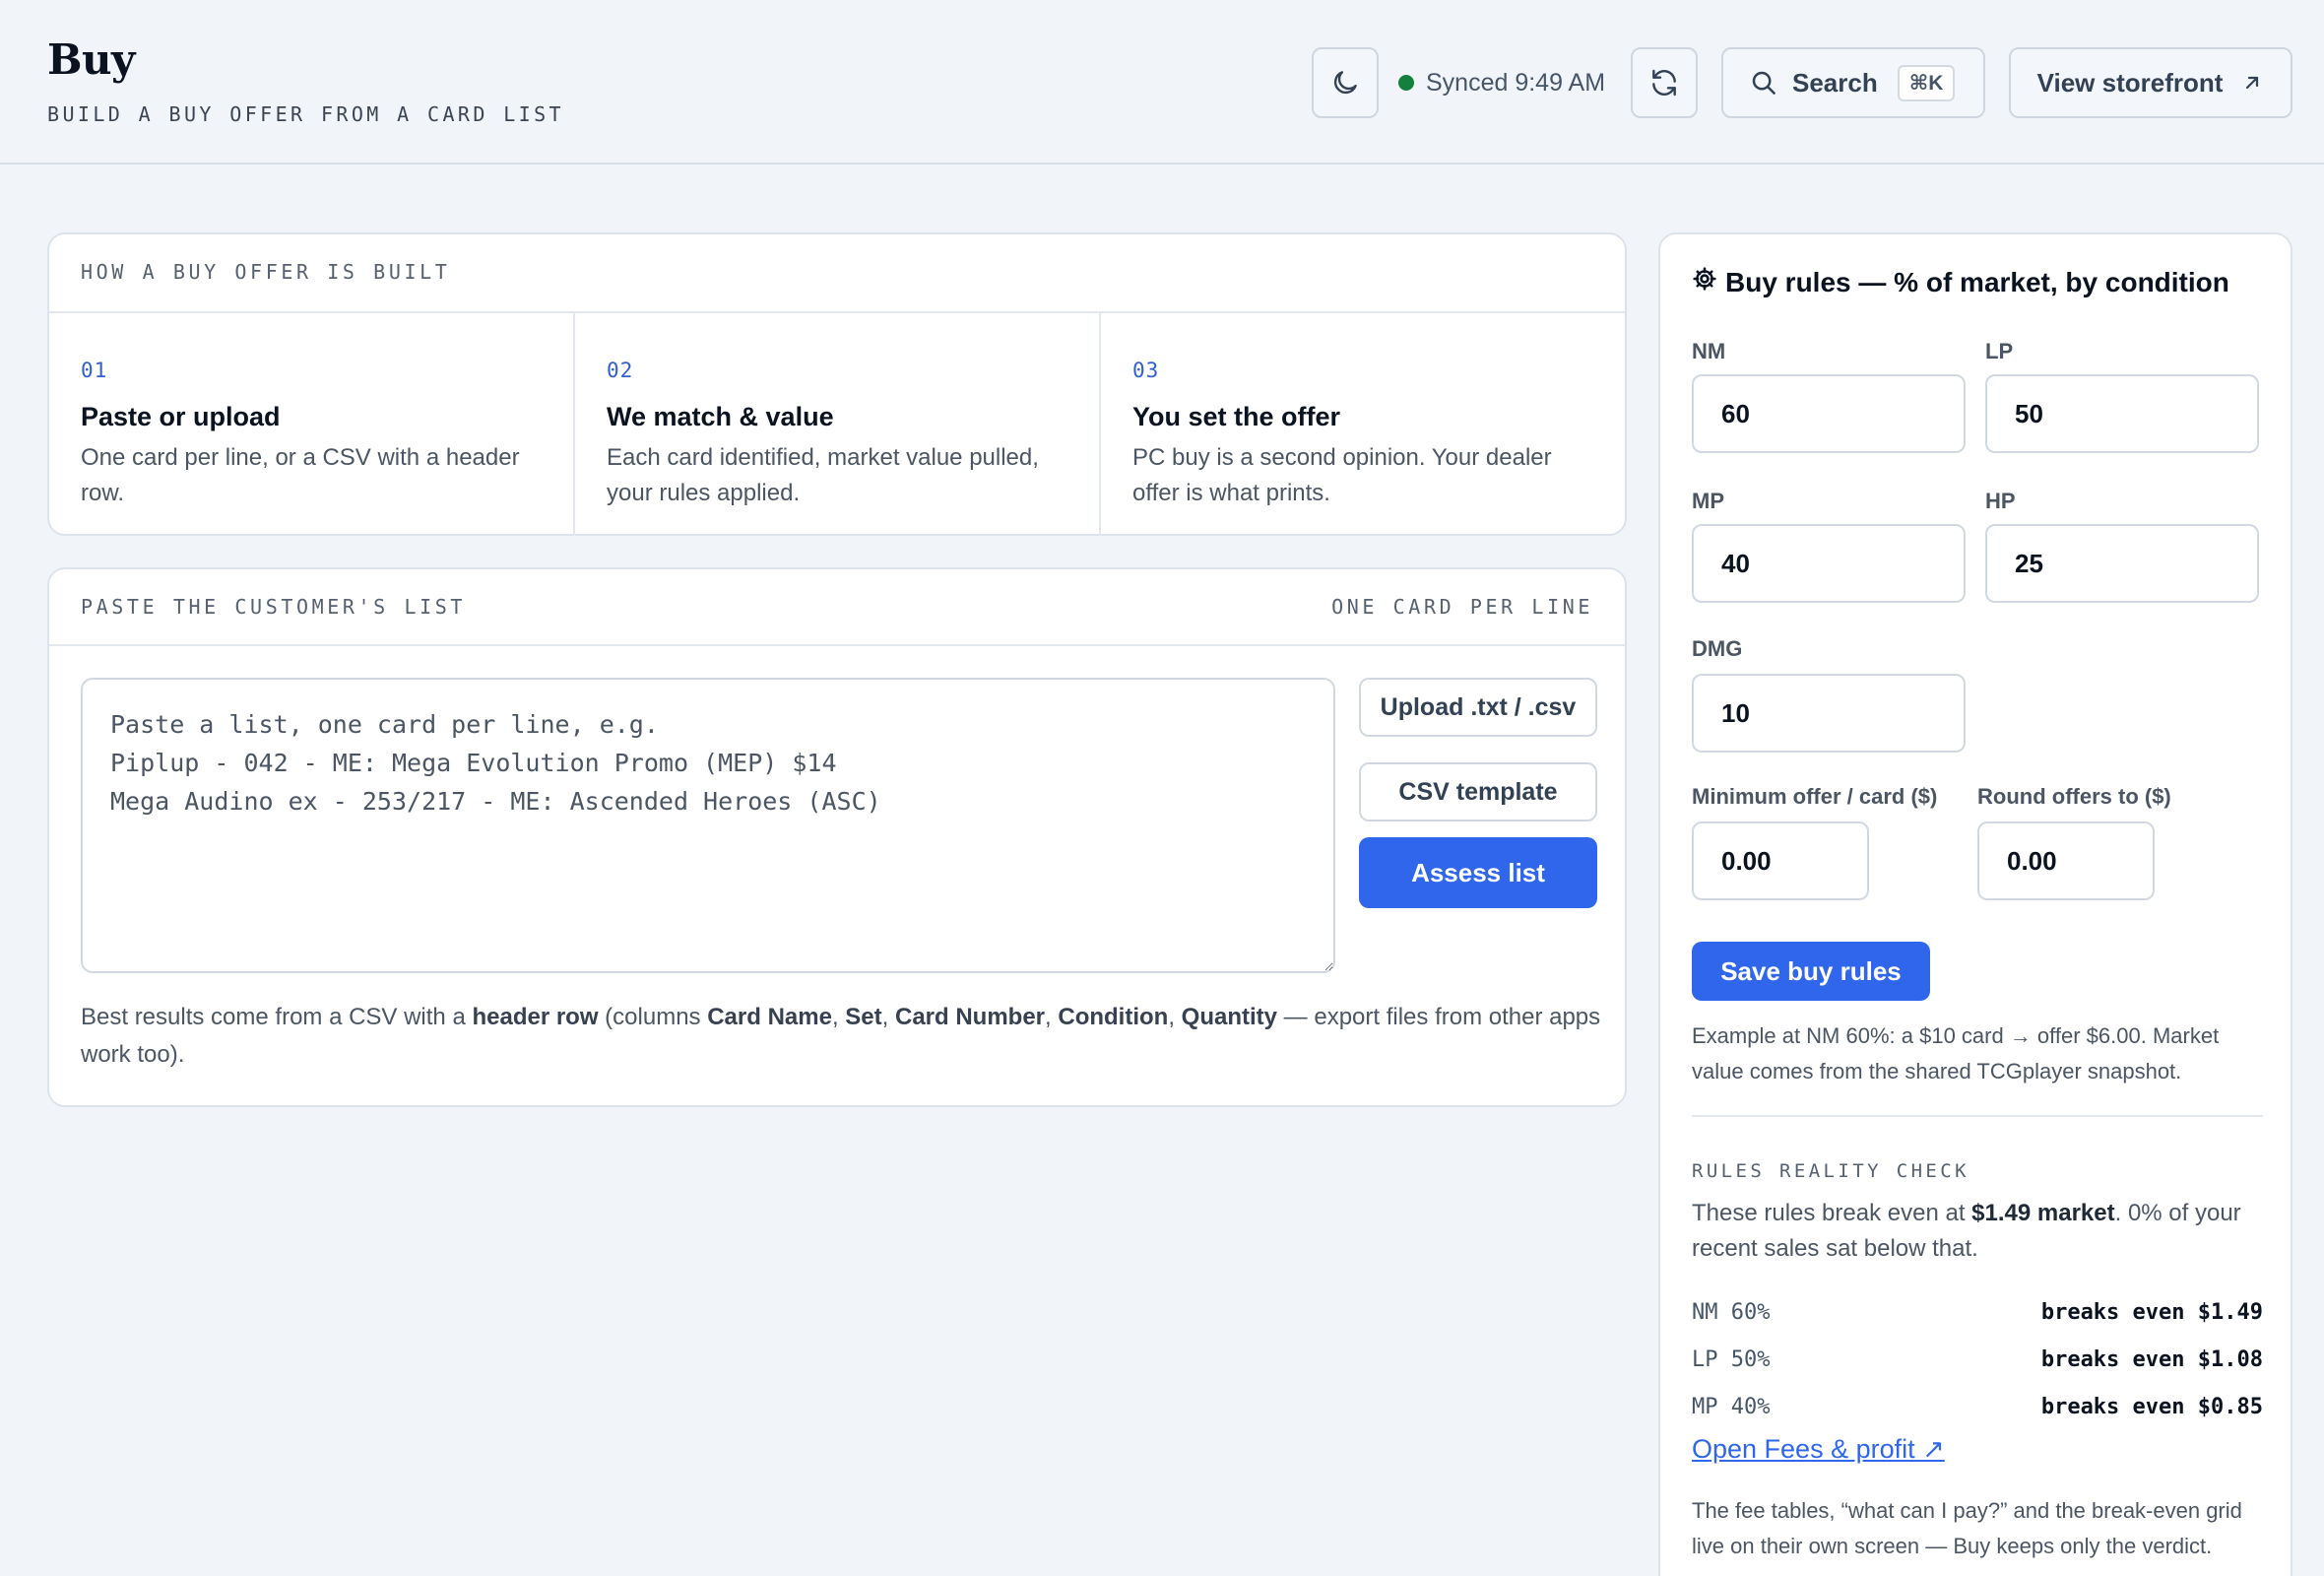  What do you see at coordinates (535, 1017) in the screenshot?
I see `note-bold: header row` at bounding box center [535, 1017].